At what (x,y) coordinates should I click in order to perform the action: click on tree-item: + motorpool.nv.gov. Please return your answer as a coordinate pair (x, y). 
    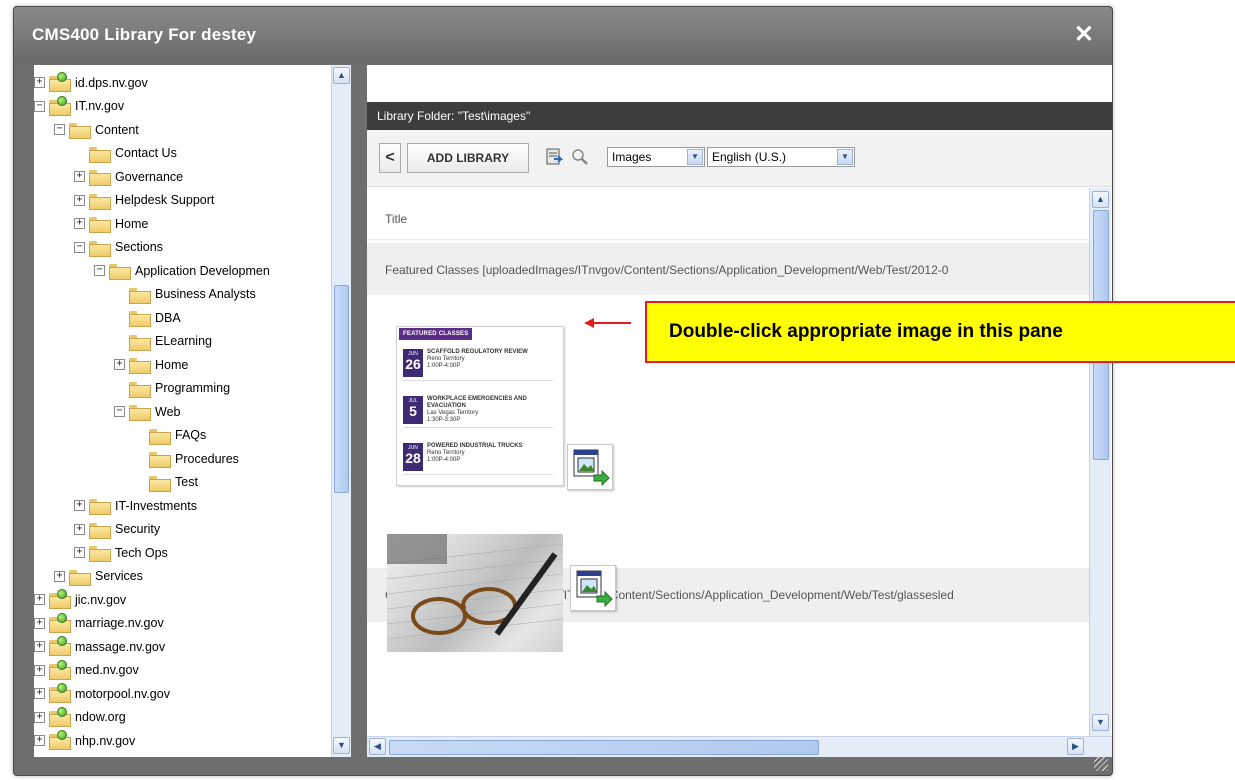
    Looking at the image, I should click on (102, 693).